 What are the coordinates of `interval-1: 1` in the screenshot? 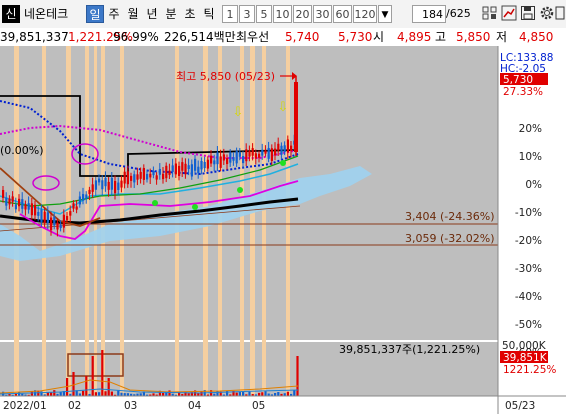 It's located at (230, 14).